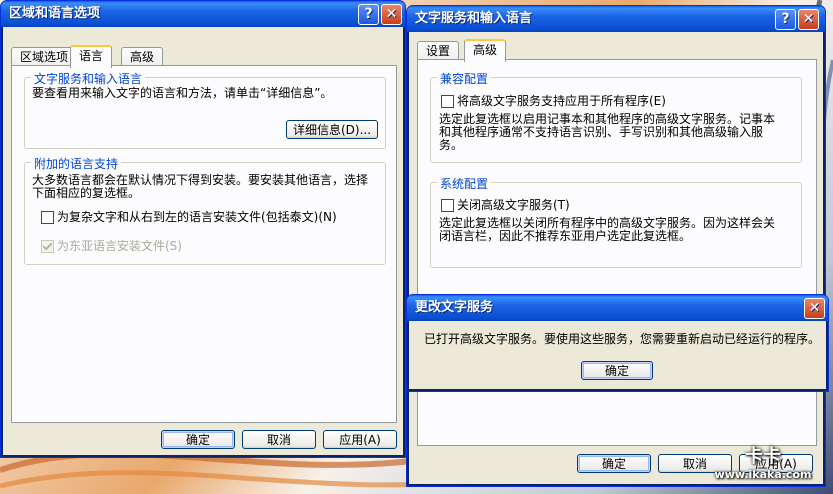  What do you see at coordinates (561, 101) in the screenshot?
I see `apply-all-programs-label: 将高级文字服务支持应用于所有程序(E)` at bounding box center [561, 101].